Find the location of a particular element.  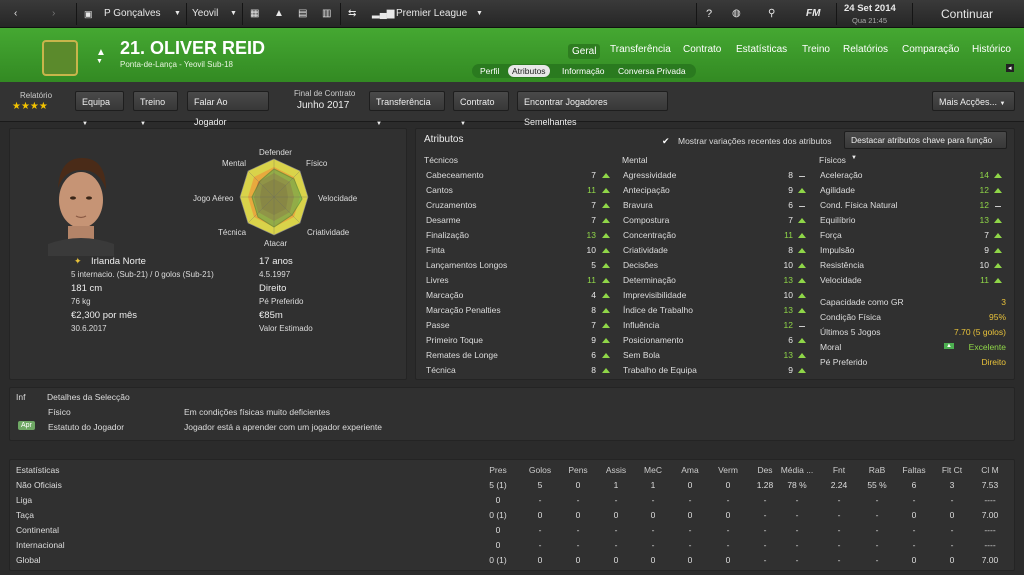

attribute-name: Desarme is located at coordinates (443, 220).